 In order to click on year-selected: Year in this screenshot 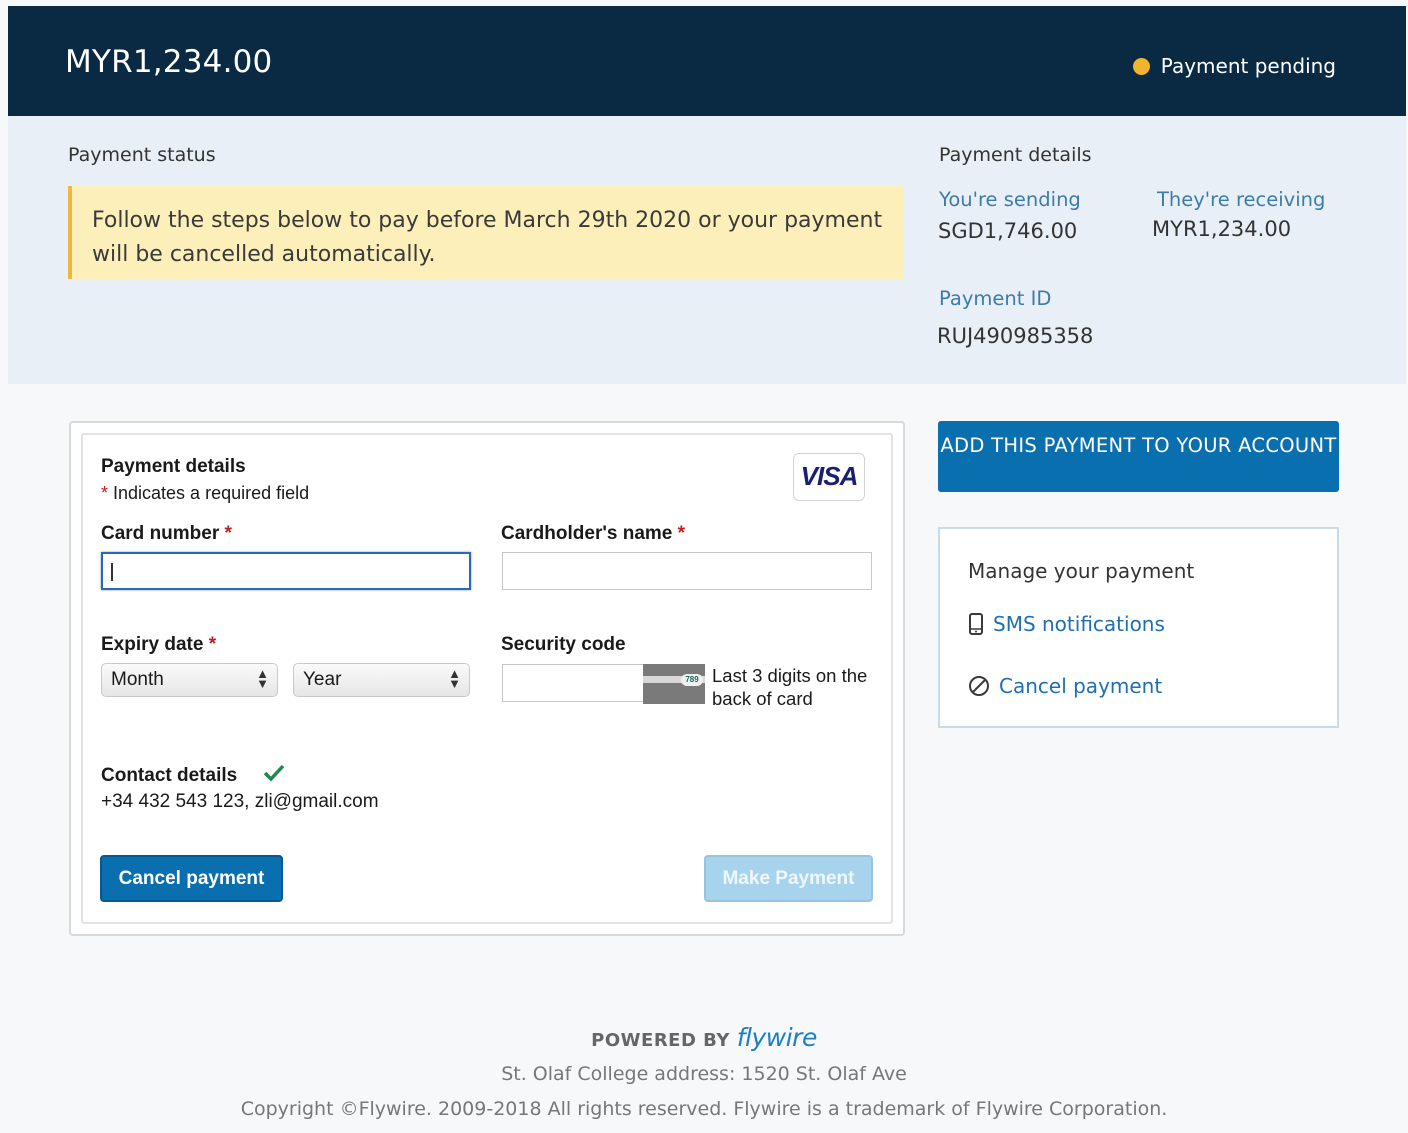, I will do `click(322, 679)`.